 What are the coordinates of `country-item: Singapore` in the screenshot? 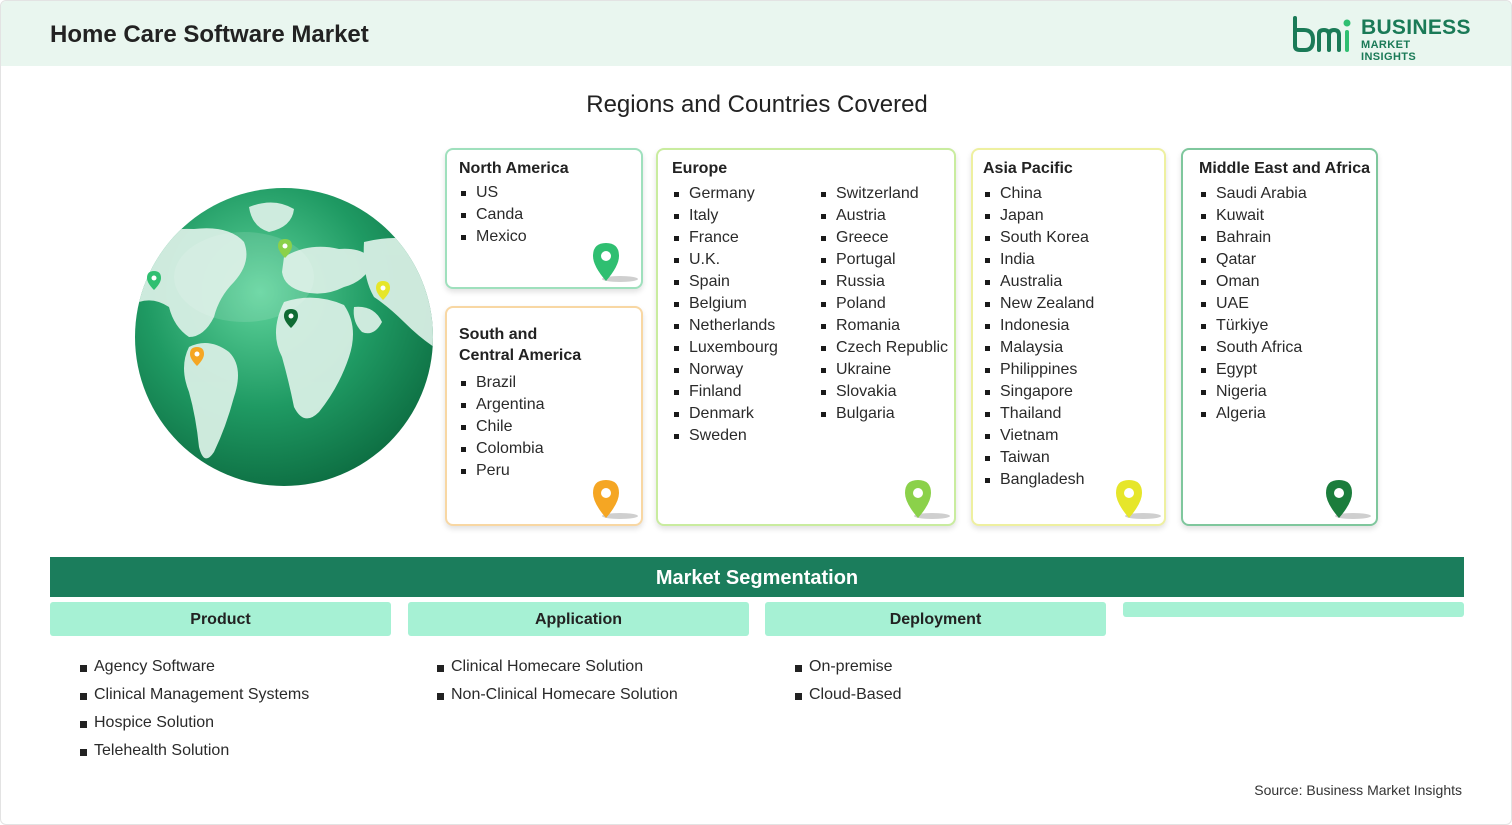 It's located at (1038, 392).